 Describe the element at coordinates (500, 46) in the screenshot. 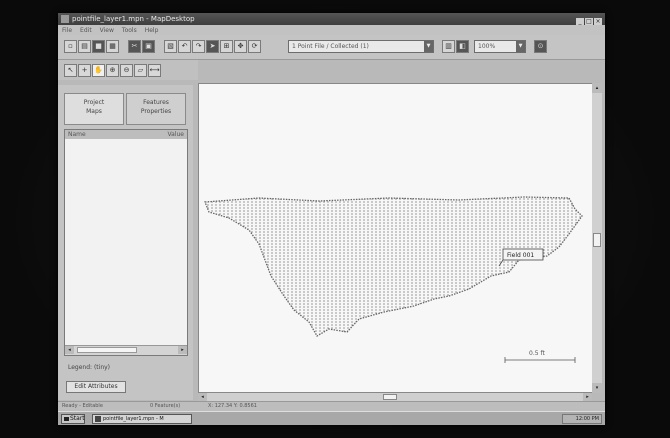

I see `zoom-select: 100% ▼` at that location.